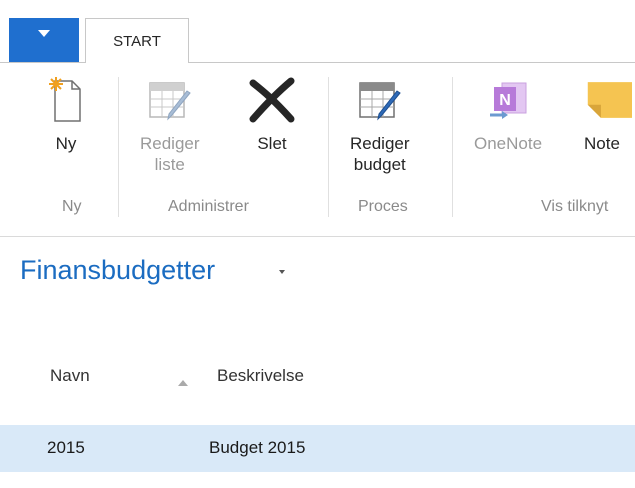  I want to click on onenote-icon: N, so click(508, 100).